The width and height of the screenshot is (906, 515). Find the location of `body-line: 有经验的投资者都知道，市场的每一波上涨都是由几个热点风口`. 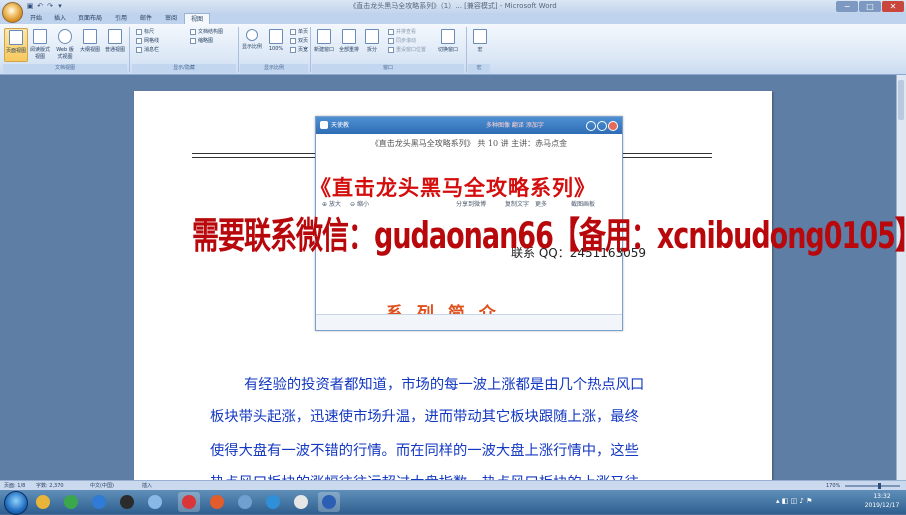

body-line: 有经验的投资者都知道，市场的每一波上涨都是由几个热点风口 is located at coordinates (444, 385).